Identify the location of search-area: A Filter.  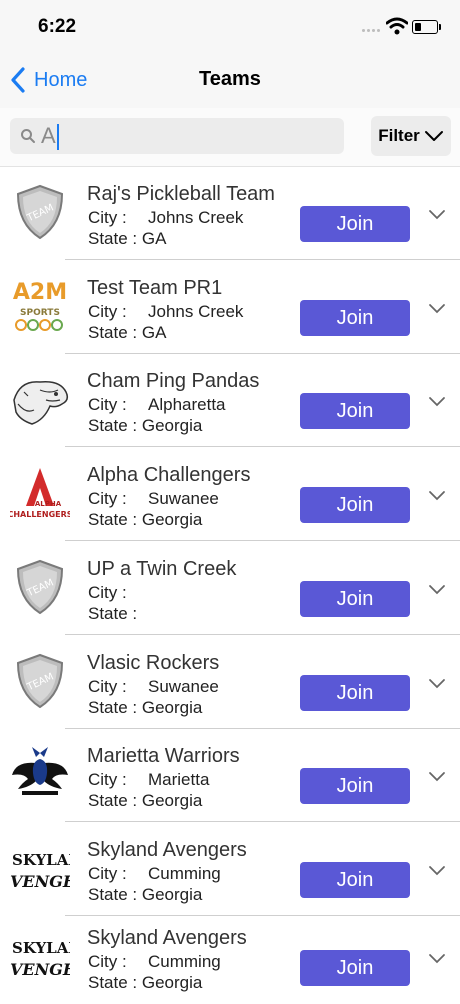
(230, 137).